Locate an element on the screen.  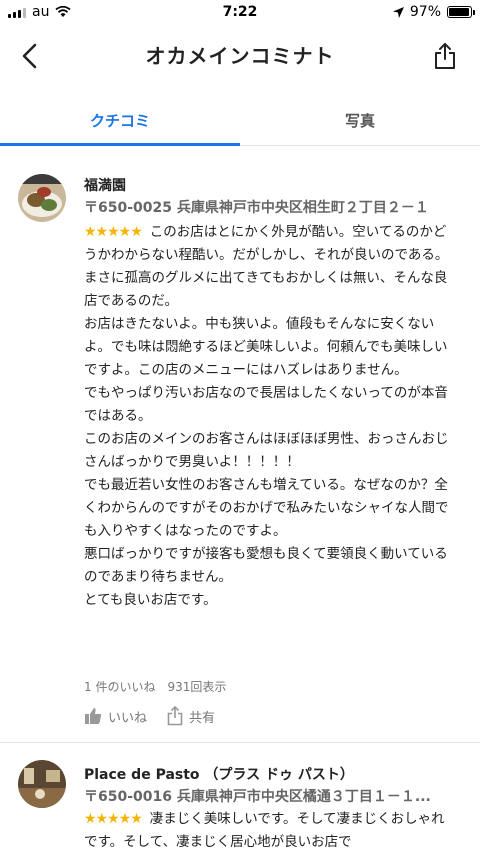
tab-photos: 写真 is located at coordinates (360, 120).